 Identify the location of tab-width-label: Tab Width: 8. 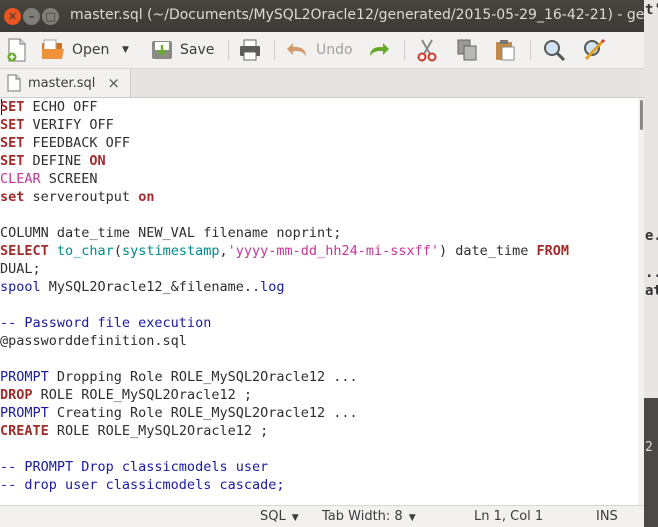
(362, 516).